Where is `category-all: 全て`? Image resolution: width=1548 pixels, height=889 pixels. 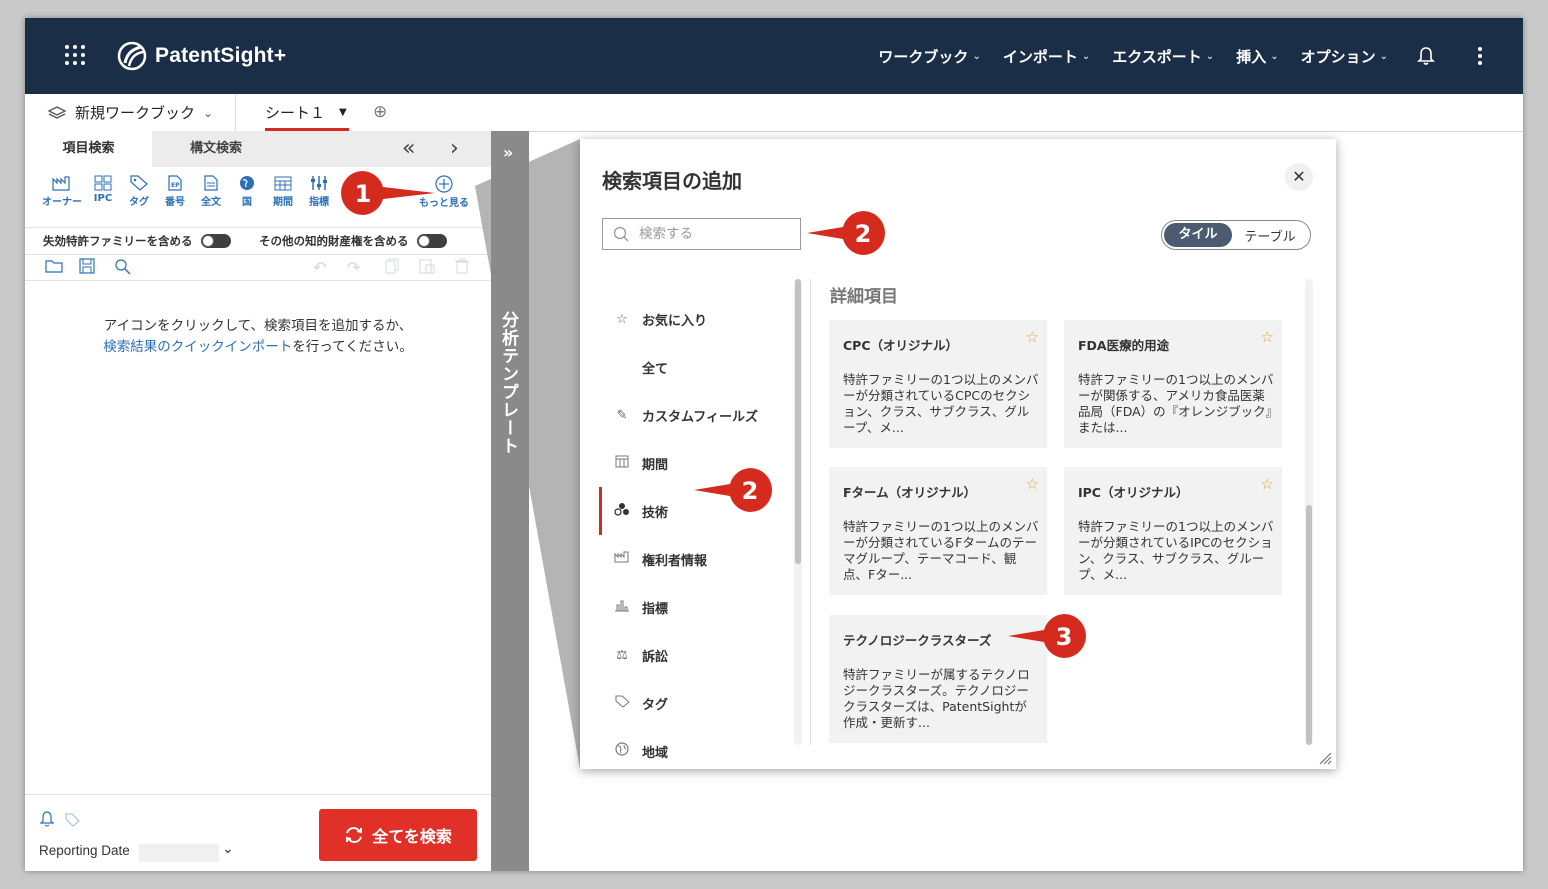
category-all: 全て is located at coordinates (697, 367).